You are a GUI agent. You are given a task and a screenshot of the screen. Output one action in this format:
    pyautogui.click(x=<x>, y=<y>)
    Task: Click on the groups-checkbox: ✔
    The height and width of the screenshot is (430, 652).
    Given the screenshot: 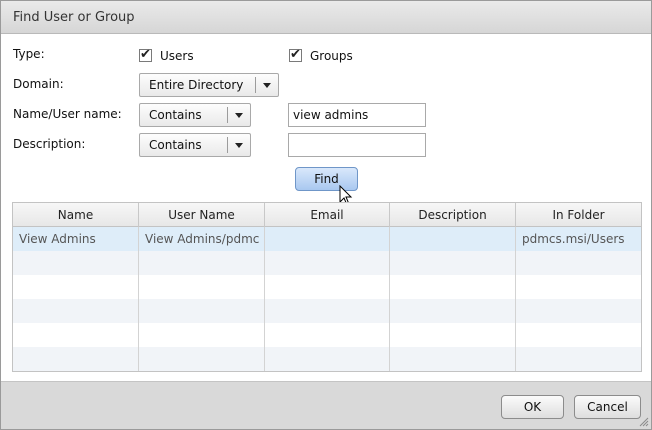 What is the action you would take?
    pyautogui.click(x=295, y=54)
    